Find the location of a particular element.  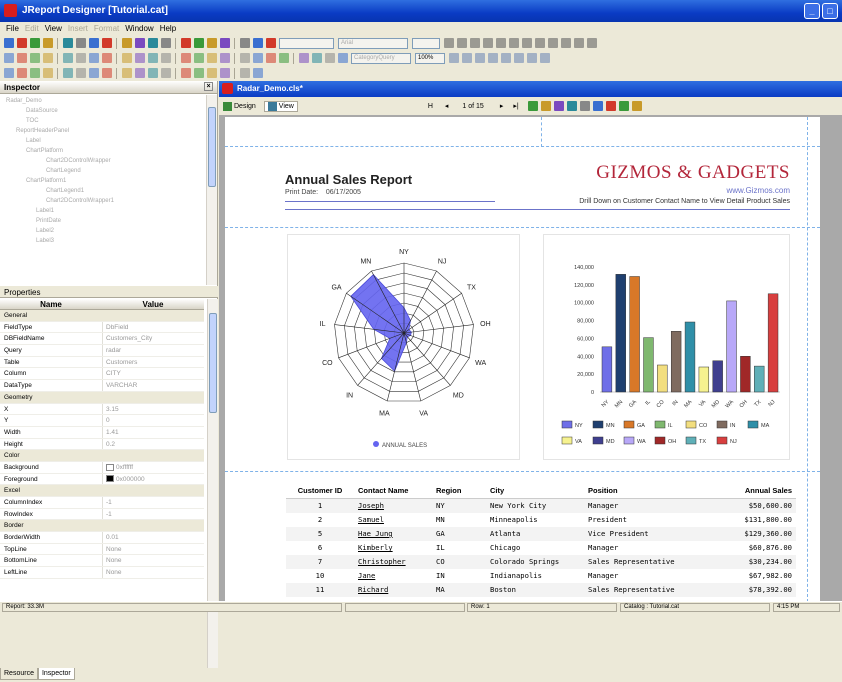

property-row: TopLine None is located at coordinates (102, 549).